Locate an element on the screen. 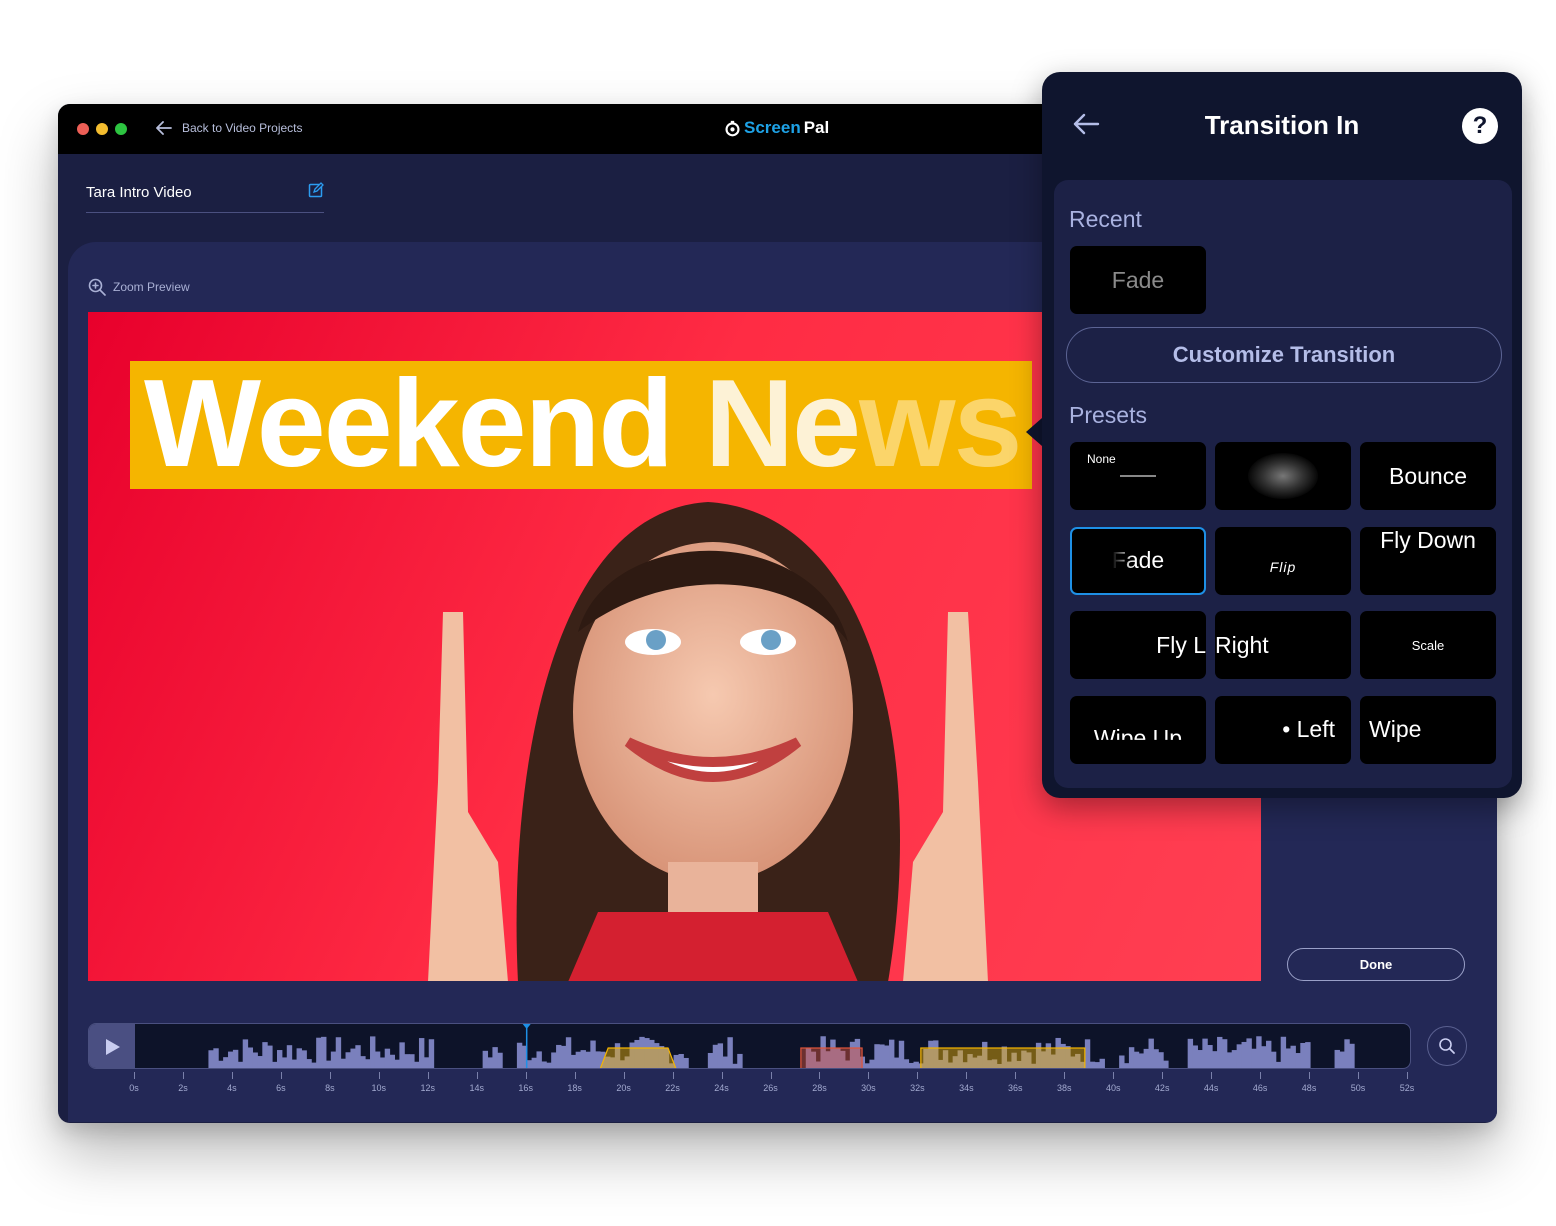 The width and height of the screenshot is (1556, 1226). preset-label: Fade is located at coordinates (1138, 560).